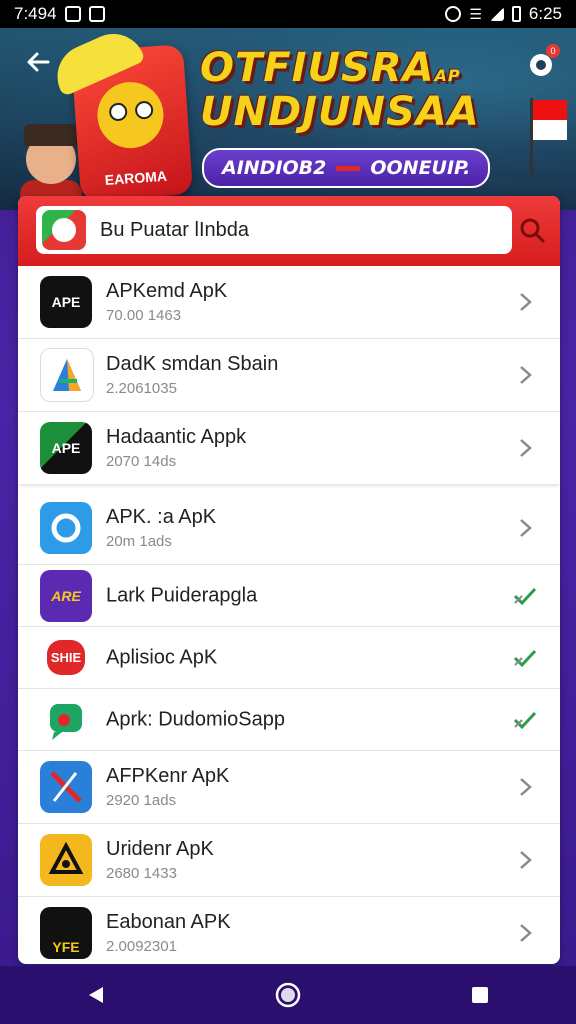 The height and width of the screenshot is (1024, 576). I want to click on mascot-label: EAROMA, so click(136, 178).